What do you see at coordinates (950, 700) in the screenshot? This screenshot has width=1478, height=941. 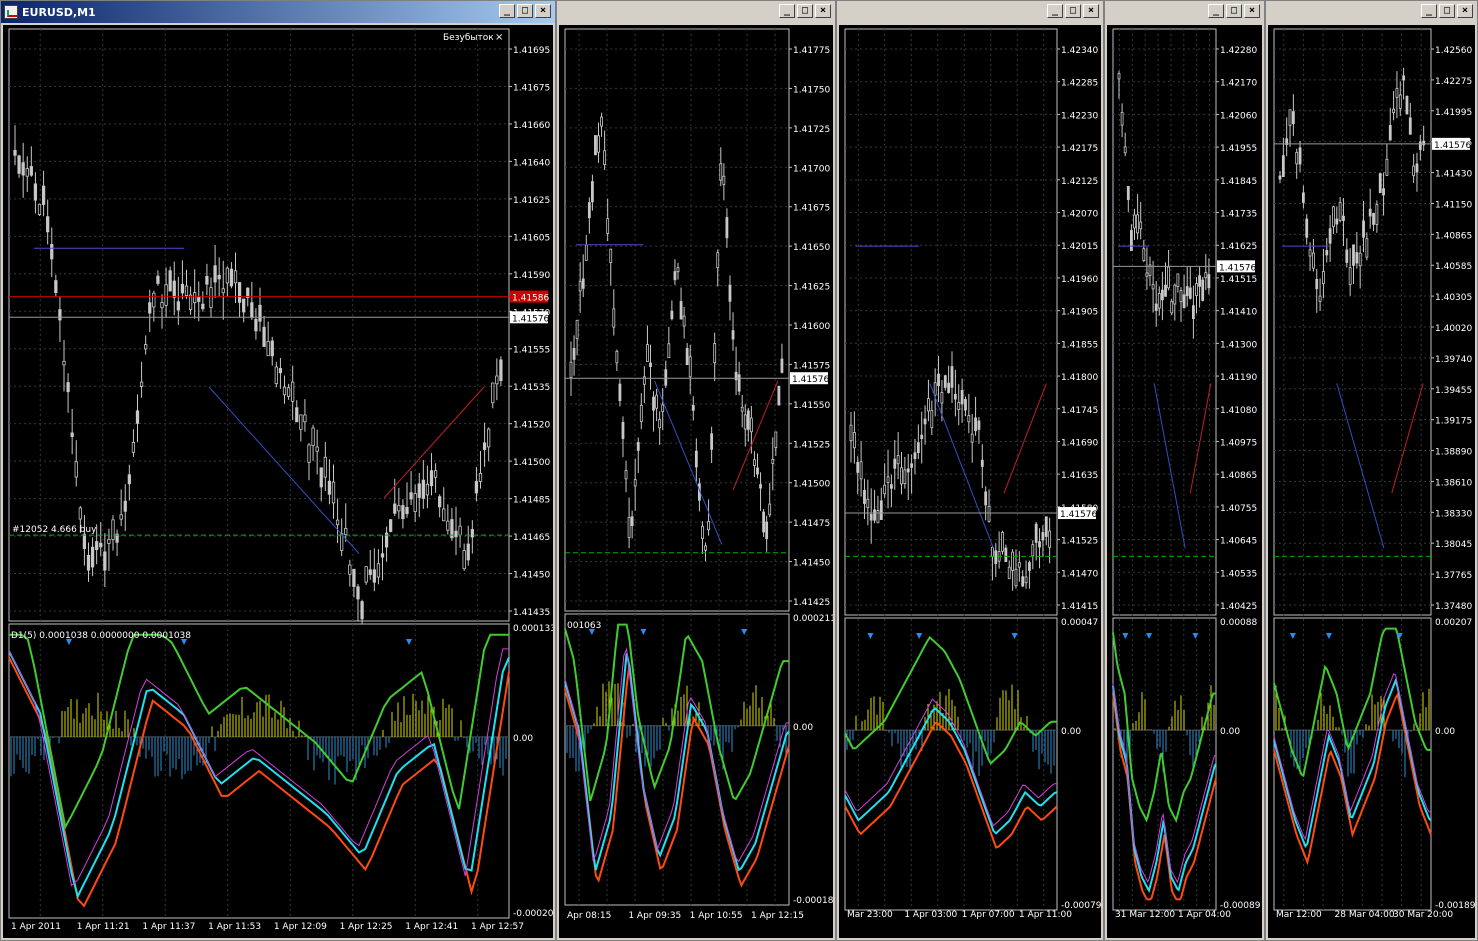 I see `oscillator-line` at bounding box center [950, 700].